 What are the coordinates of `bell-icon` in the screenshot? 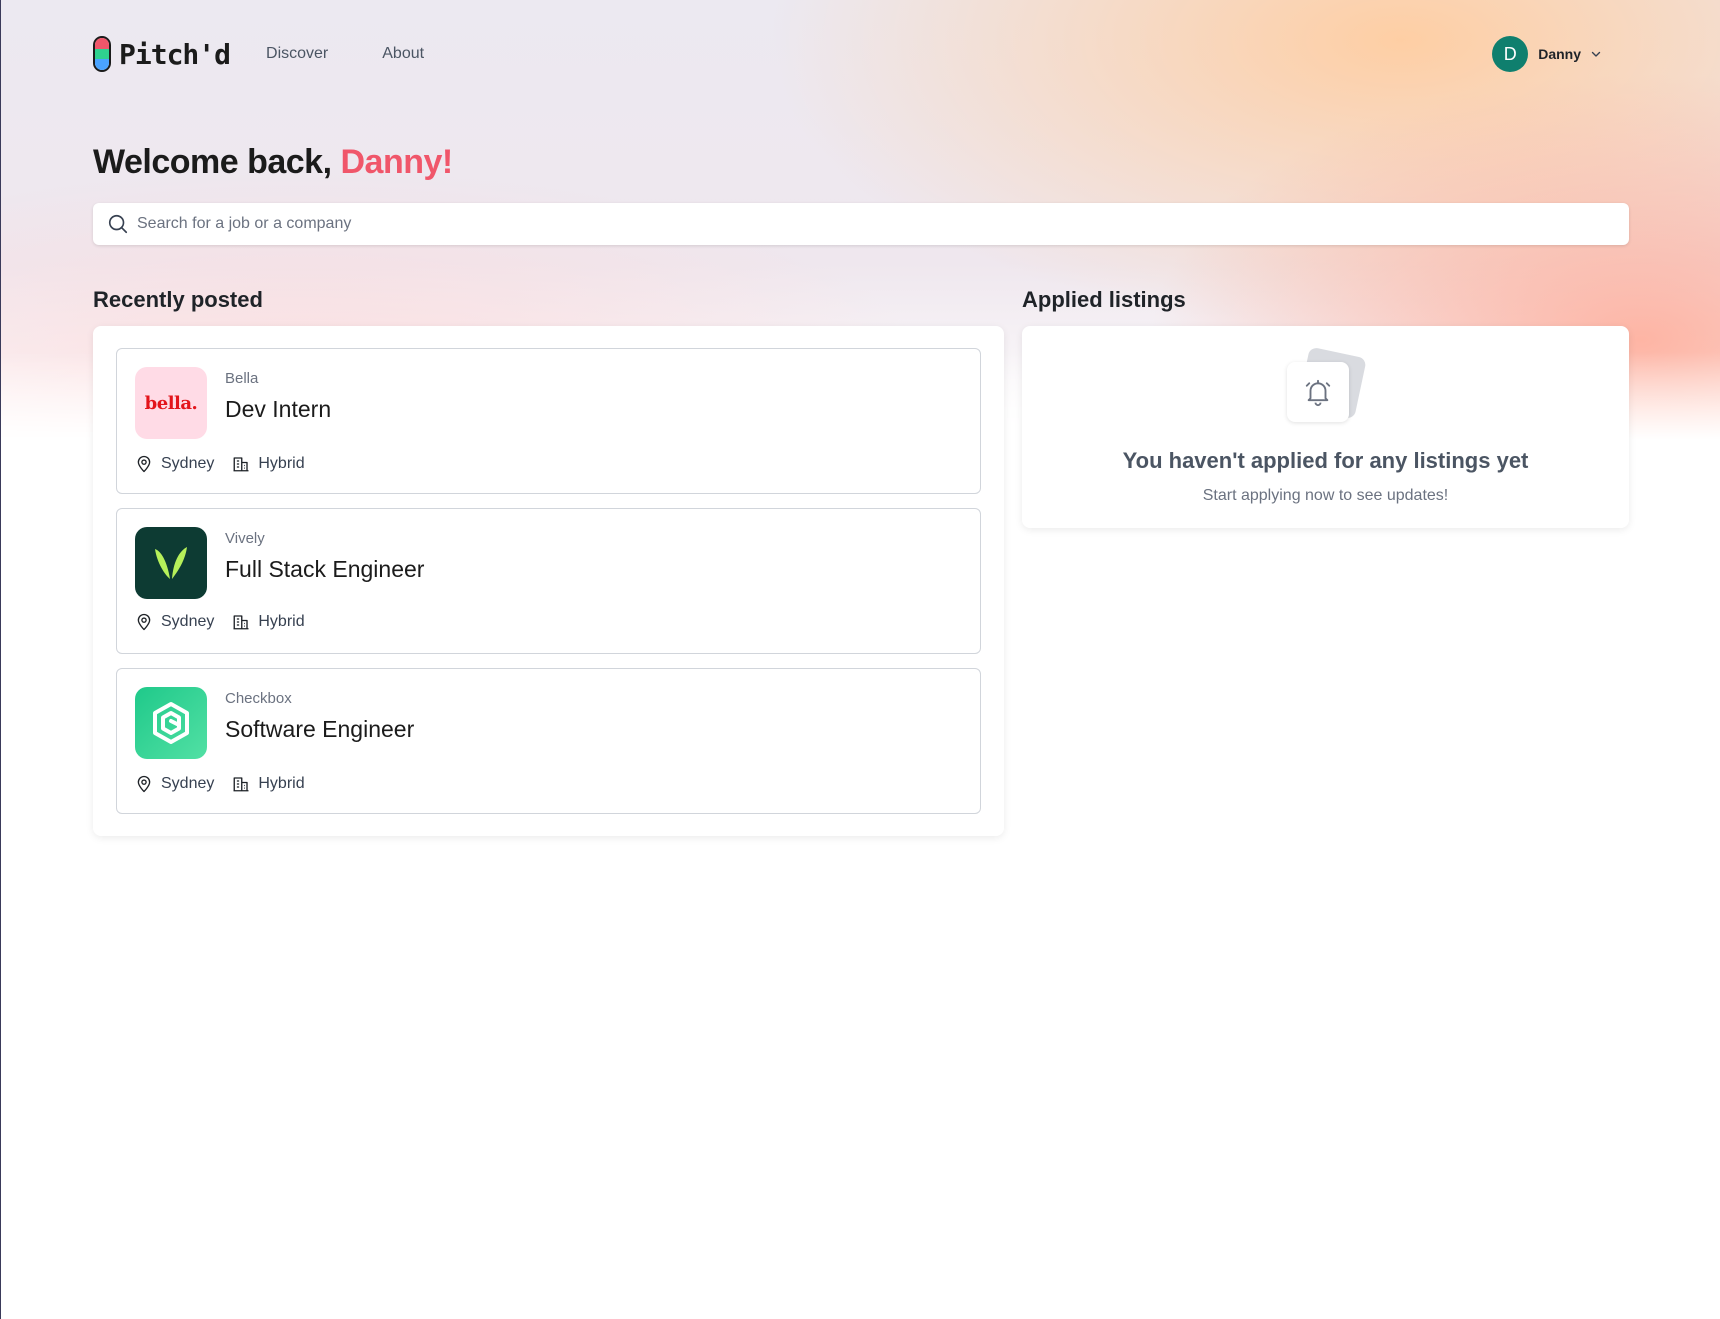 It's located at (1318, 393).